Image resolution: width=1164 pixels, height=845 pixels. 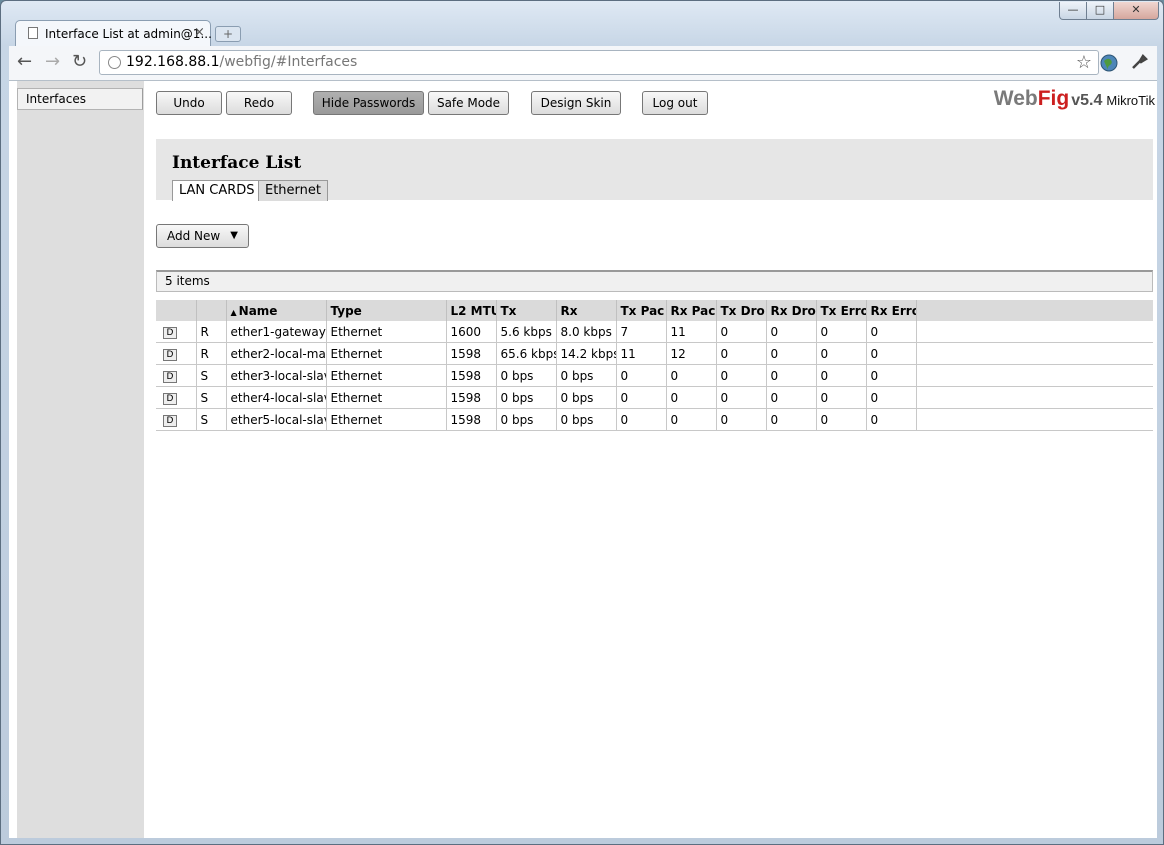 What do you see at coordinates (276, 375) in the screenshot?
I see `row-name: ether3-local-slav` at bounding box center [276, 375].